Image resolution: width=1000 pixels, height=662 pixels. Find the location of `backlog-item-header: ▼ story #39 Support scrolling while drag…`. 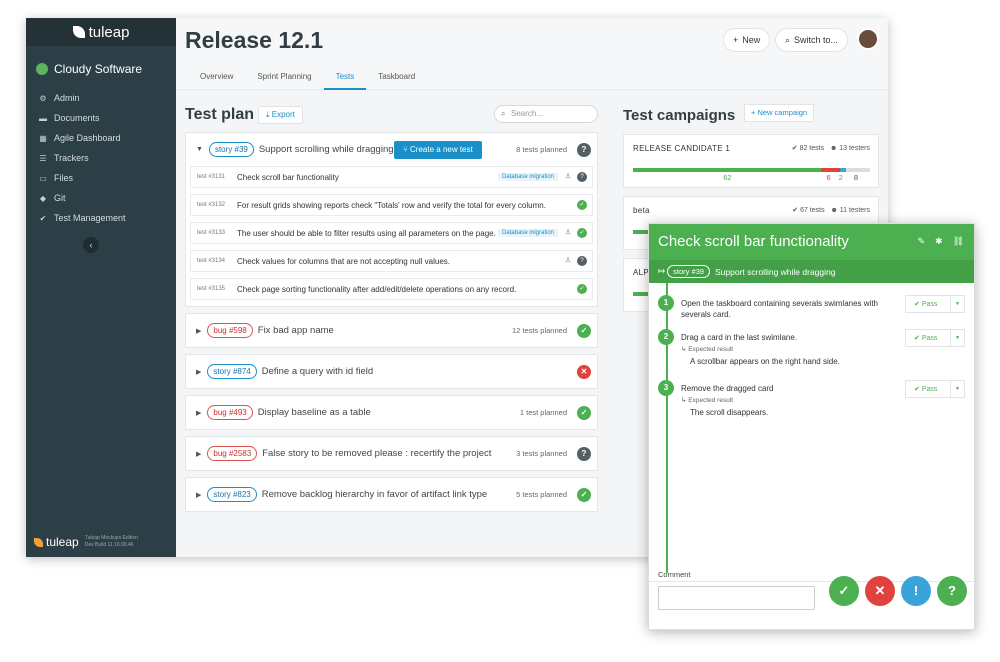

backlog-item-header: ▼ story #39 Support scrolling while drag… is located at coordinates (391, 149).